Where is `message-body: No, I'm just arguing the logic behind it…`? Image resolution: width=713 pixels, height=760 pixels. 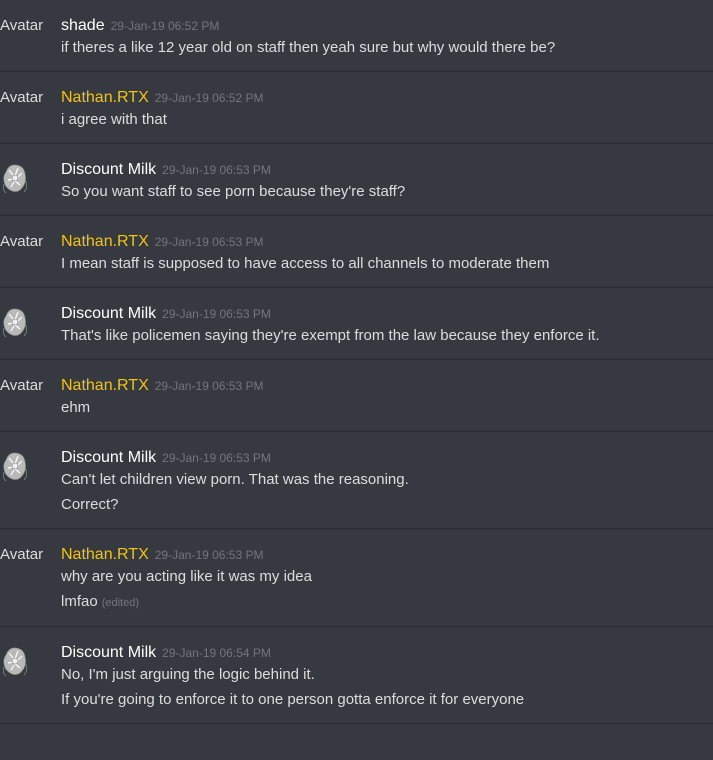 message-body: No, I'm just arguing the logic behind it… is located at coordinates (356, 687).